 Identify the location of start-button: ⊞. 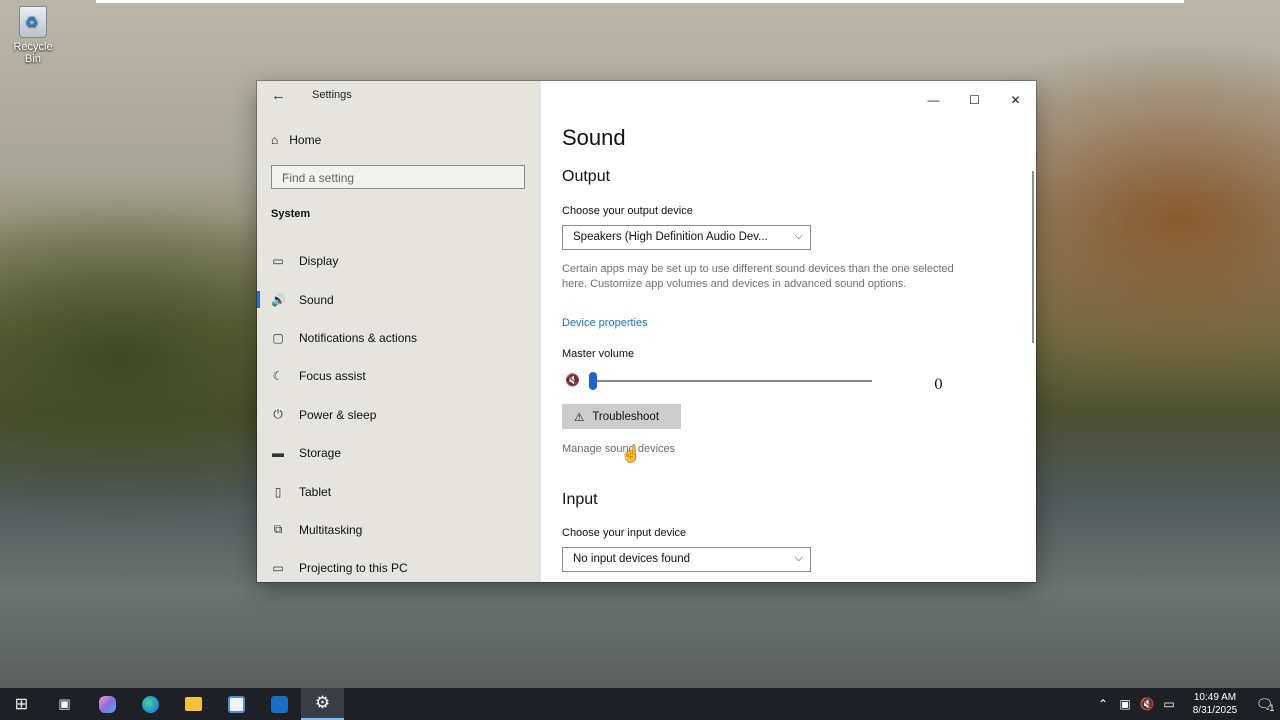
(21, 704).